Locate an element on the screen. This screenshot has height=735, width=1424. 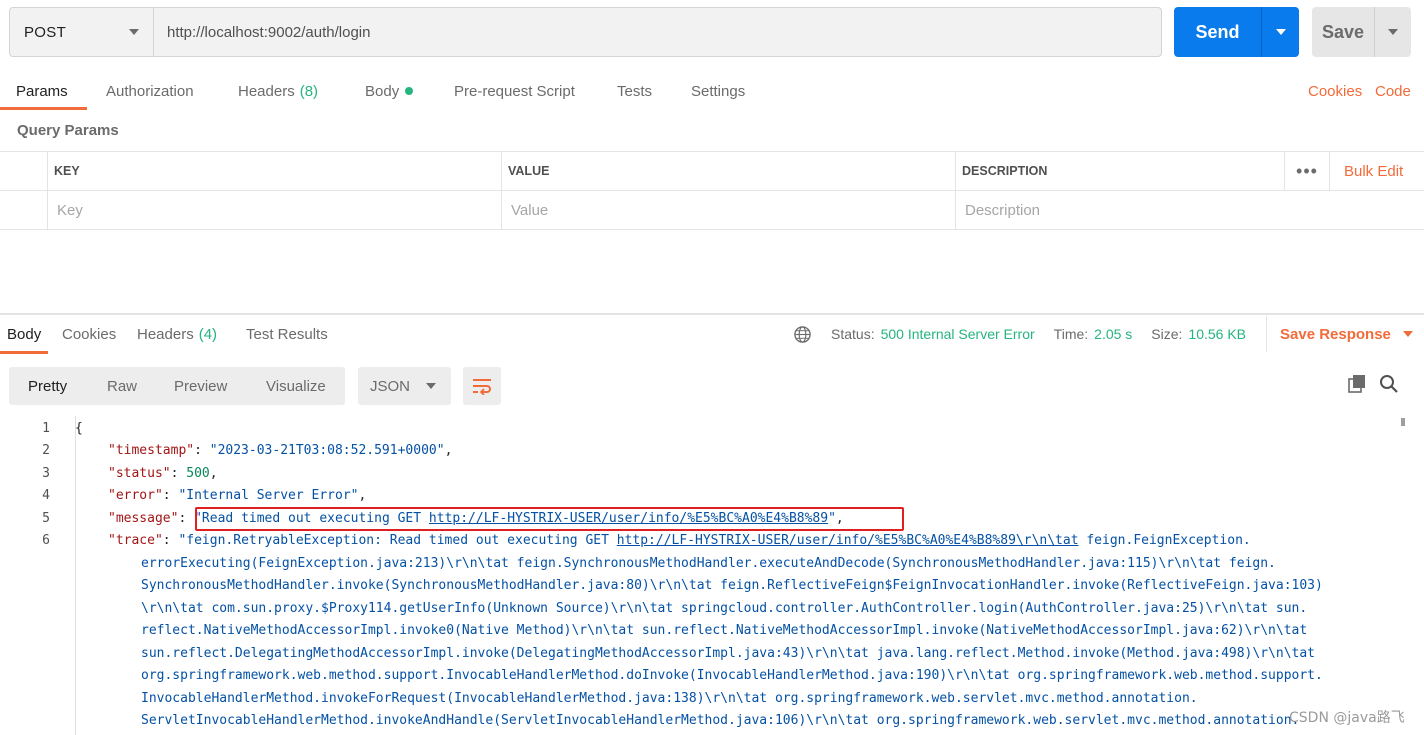
key-input: Key is located at coordinates (274, 210).